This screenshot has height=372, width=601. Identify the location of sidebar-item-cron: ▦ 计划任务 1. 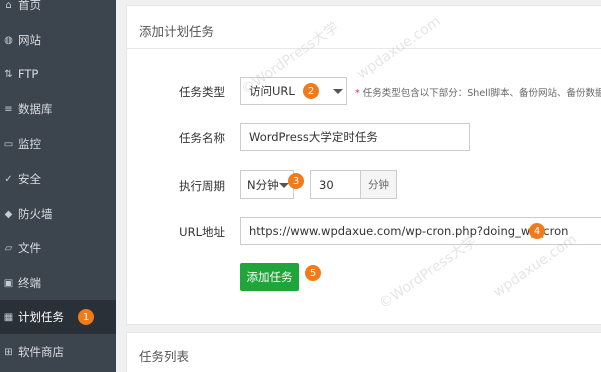
(58, 317).